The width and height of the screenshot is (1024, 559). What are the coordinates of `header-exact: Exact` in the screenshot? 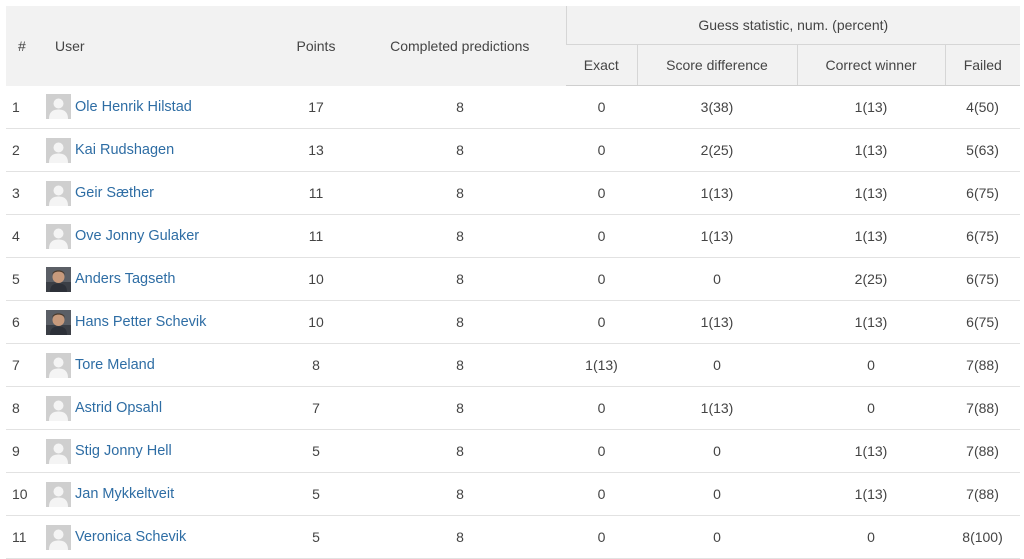 It's located at (601, 65).